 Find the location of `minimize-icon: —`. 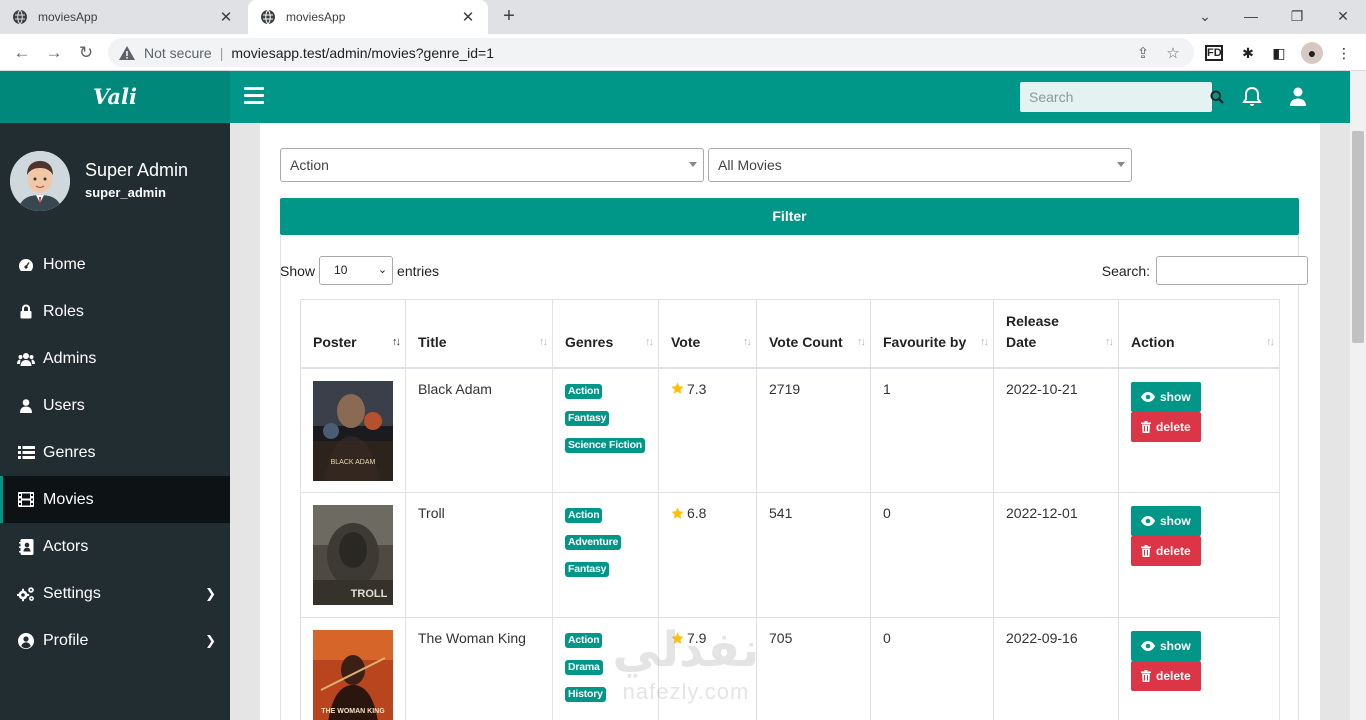

minimize-icon: — is located at coordinates (1251, 16).